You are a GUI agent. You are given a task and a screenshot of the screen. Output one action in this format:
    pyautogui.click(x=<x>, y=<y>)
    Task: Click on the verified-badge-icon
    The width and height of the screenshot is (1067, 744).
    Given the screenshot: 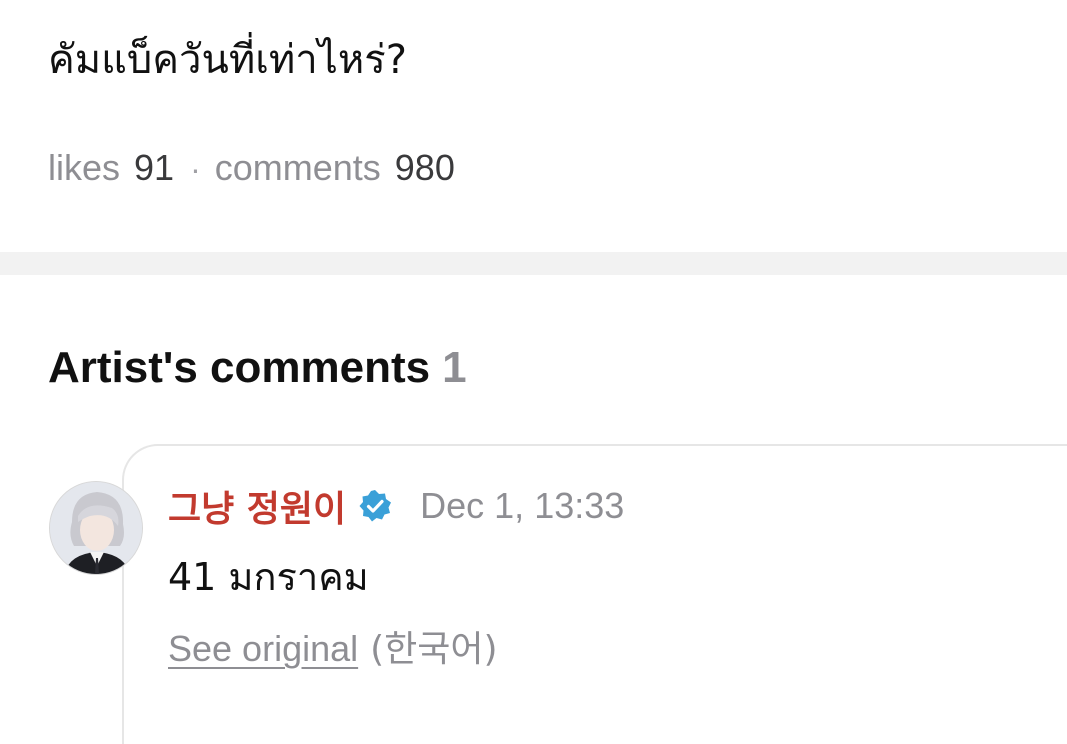 What is the action you would take?
    pyautogui.click(x=375, y=506)
    